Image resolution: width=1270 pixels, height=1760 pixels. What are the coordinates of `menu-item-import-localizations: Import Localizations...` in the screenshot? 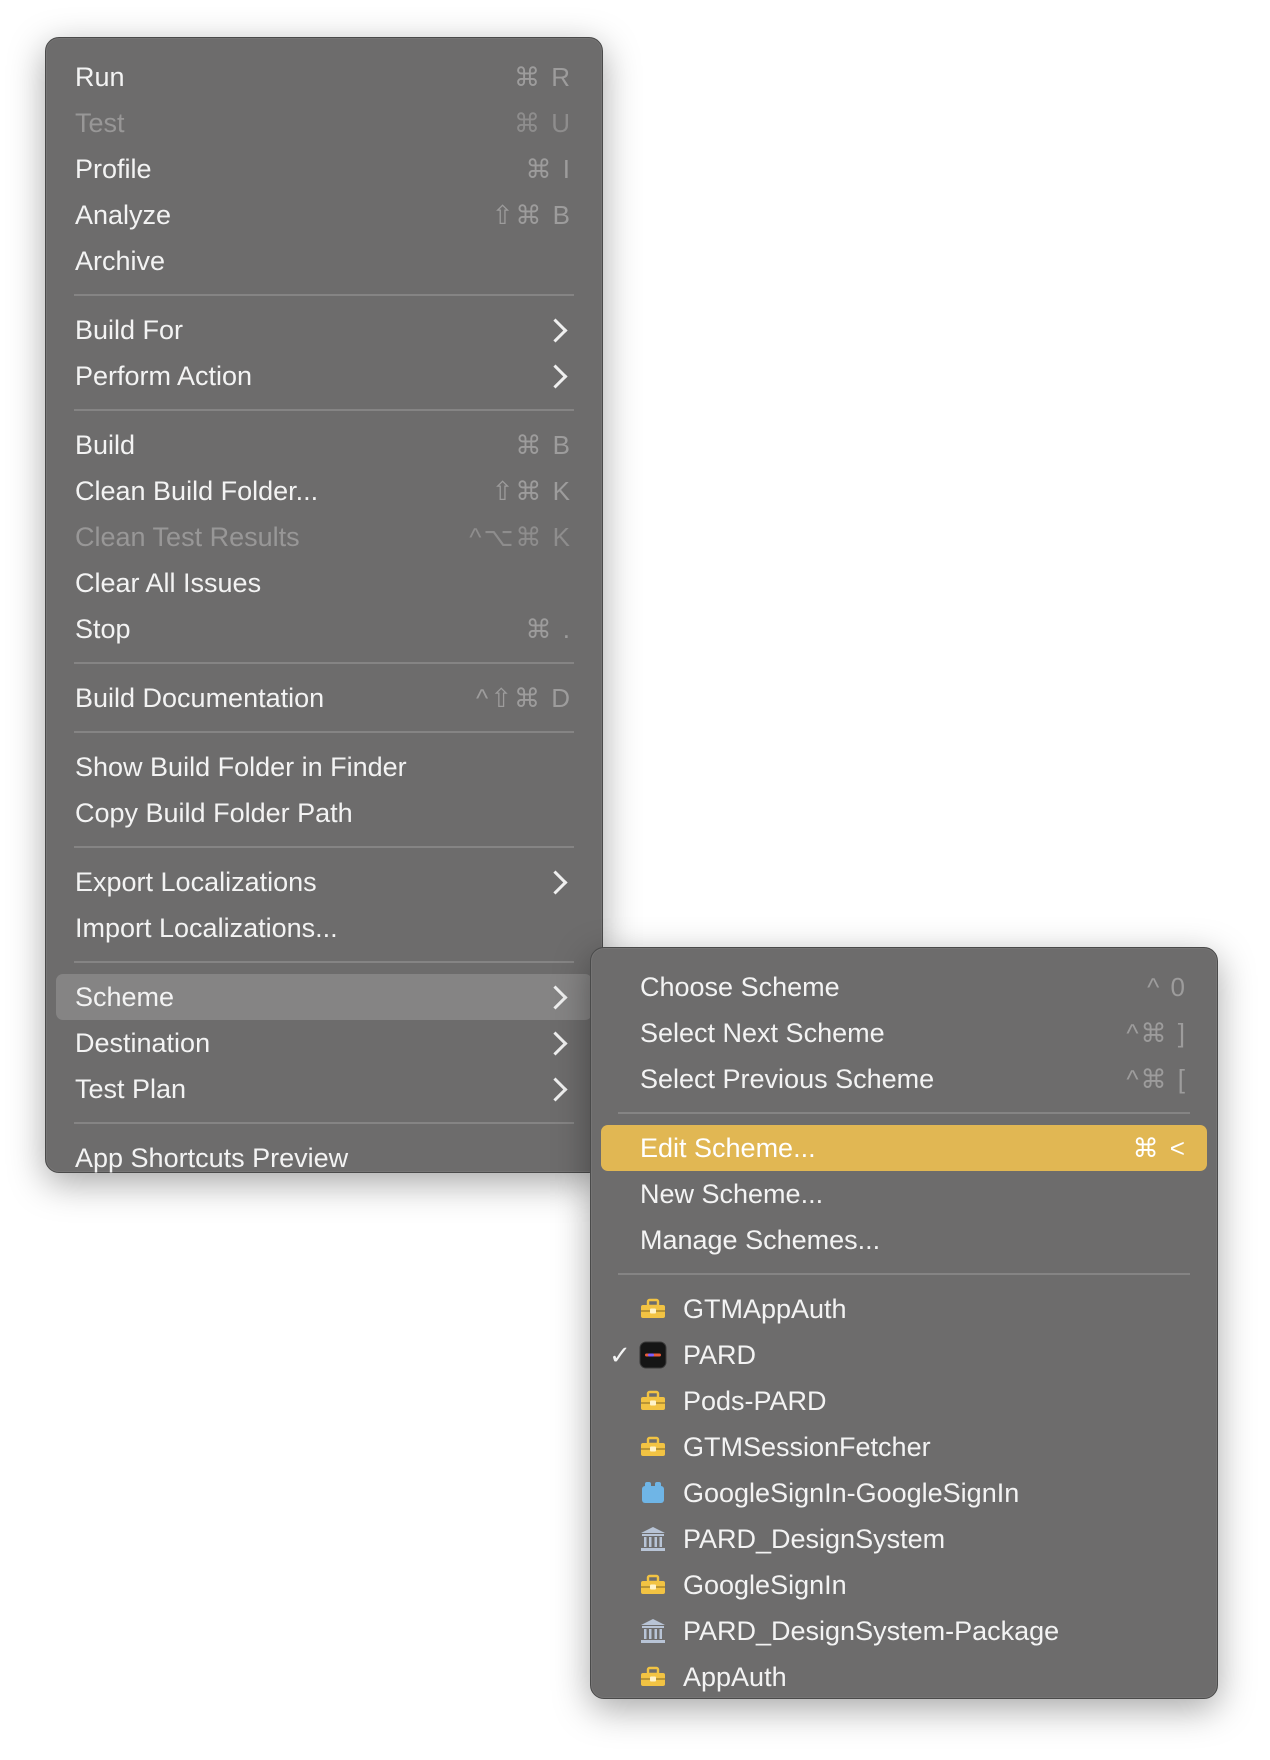 It's located at (324, 928).